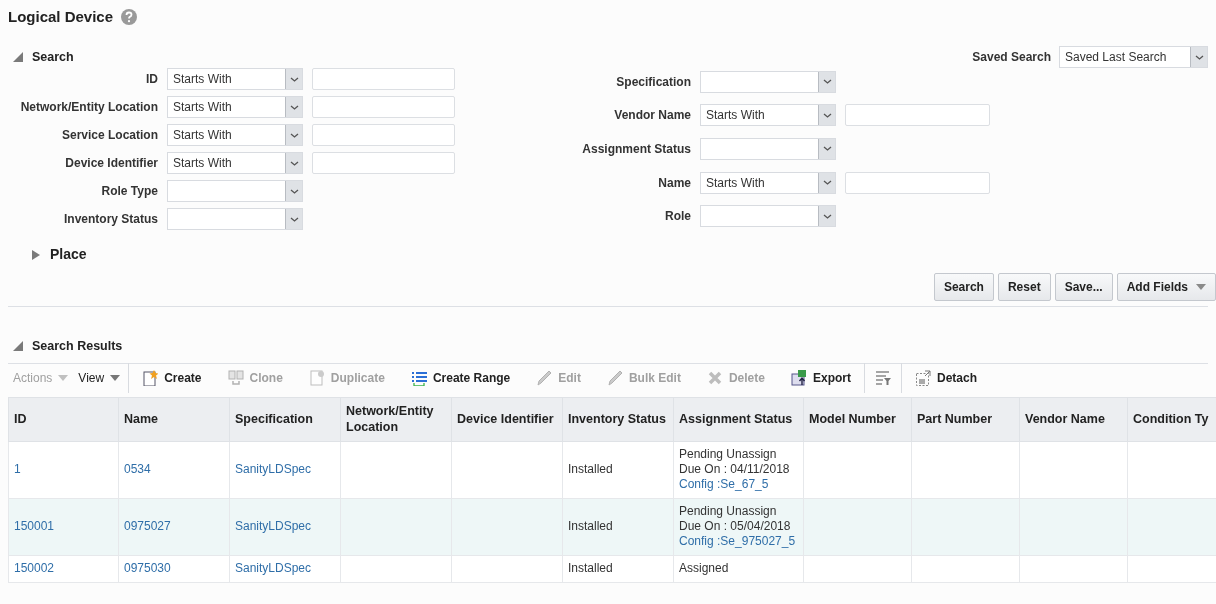  Describe the element at coordinates (714, 378) in the screenshot. I see `x-icon` at that location.